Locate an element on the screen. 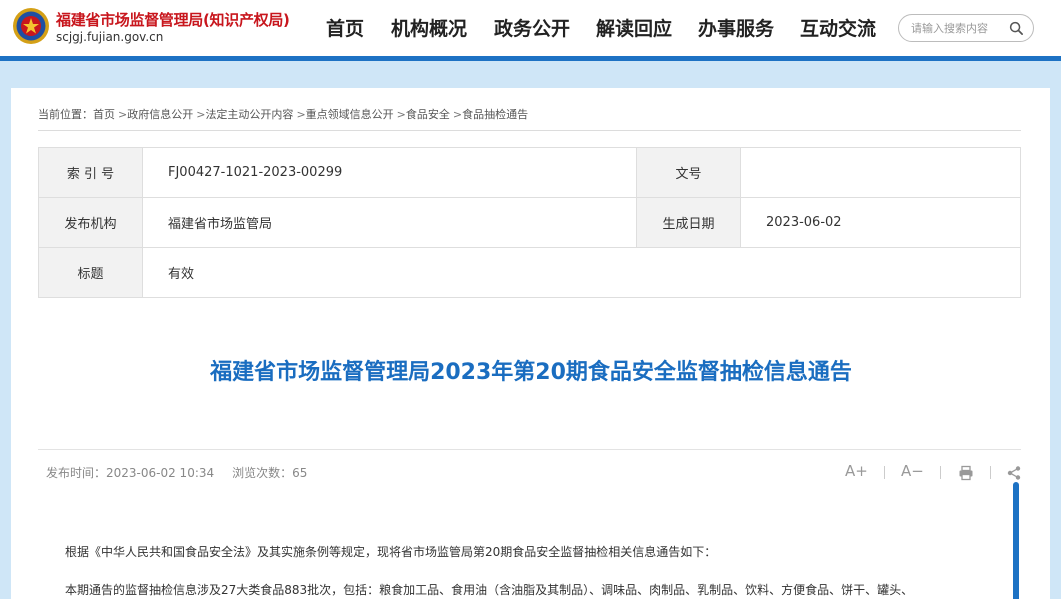 The height and width of the screenshot is (599, 1061). search-box is located at coordinates (966, 28).